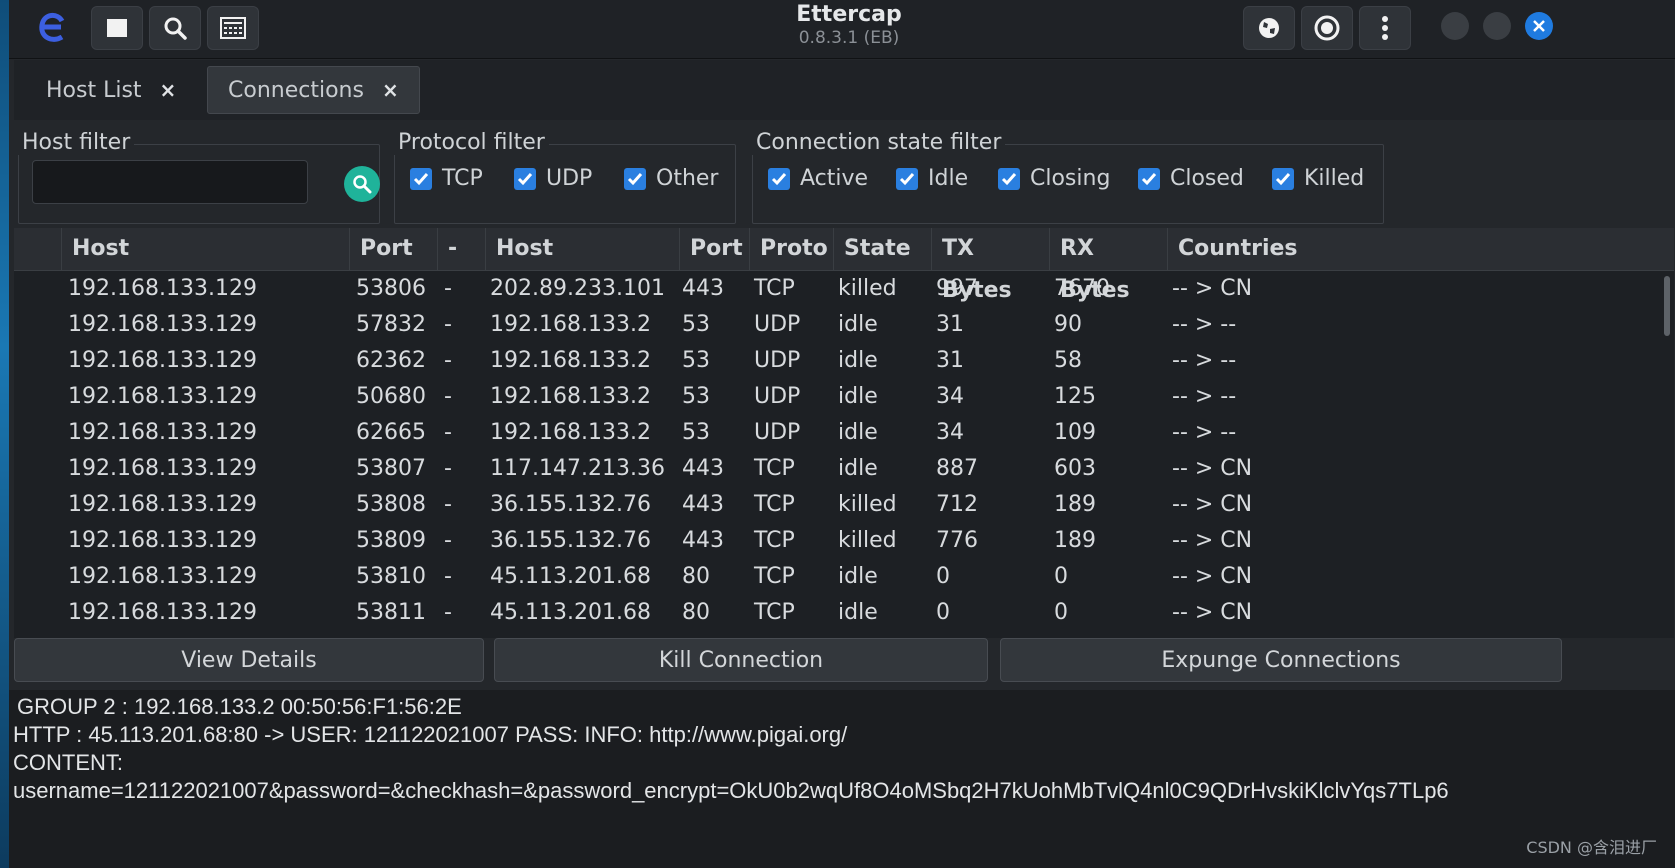 This screenshot has width=1675, height=868. Describe the element at coordinates (834, 178) in the screenshot. I see `checkbox-label: Active` at that location.